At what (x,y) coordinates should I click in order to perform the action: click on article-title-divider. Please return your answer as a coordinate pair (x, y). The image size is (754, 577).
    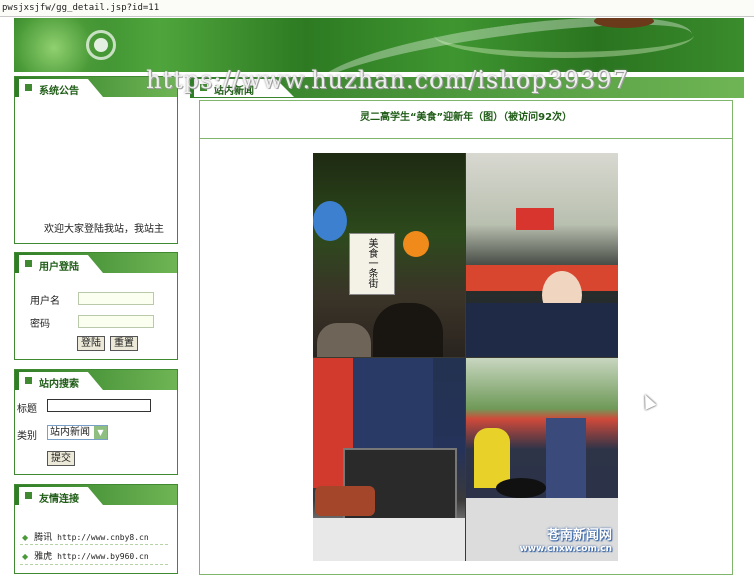
    Looking at the image, I should click on (466, 138).